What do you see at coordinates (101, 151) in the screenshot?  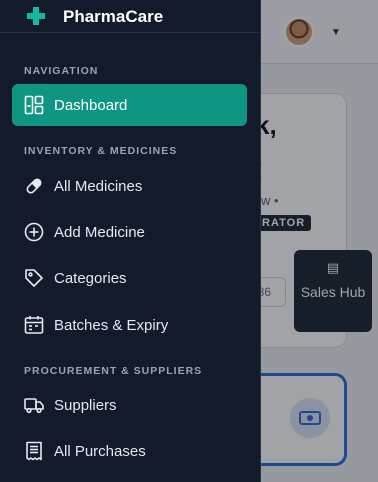 I see `section-title-inventory: INVENTORY & MEDICINES` at bounding box center [101, 151].